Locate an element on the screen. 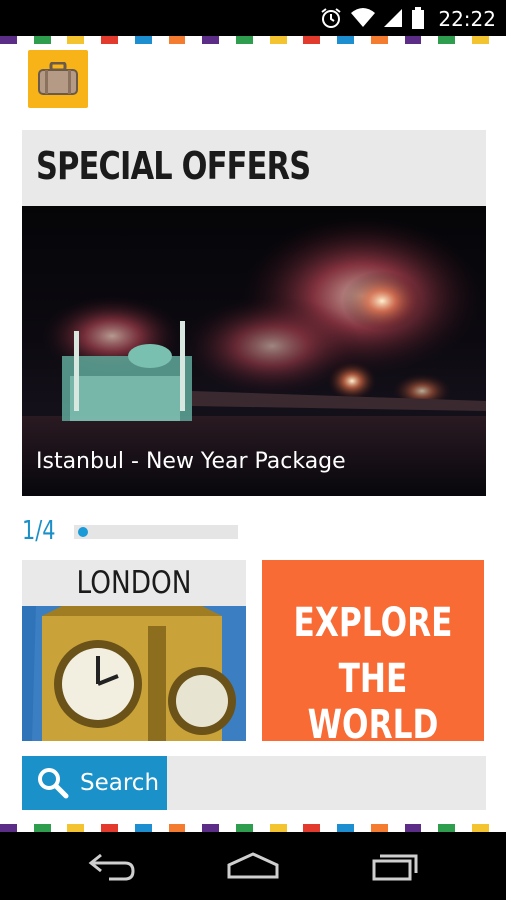 Image resolution: width=506 pixels, height=900 pixels. status-time: 22:22 is located at coordinates (467, 19).